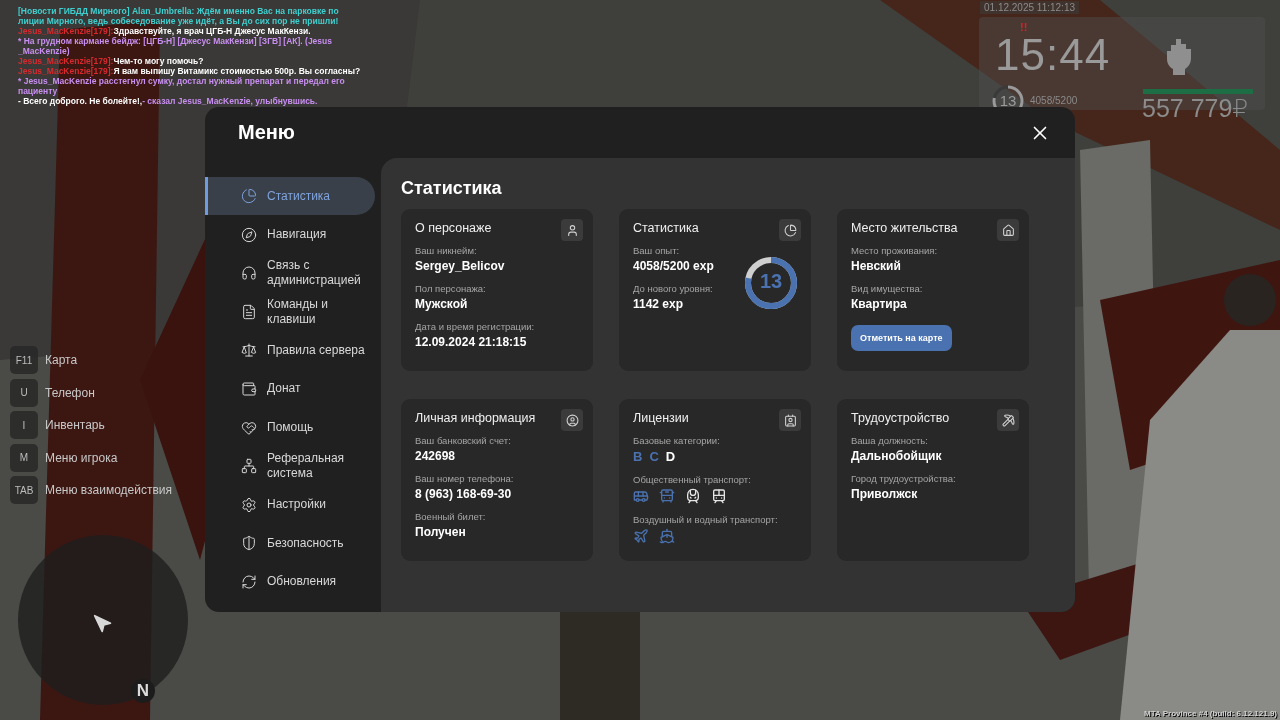 This screenshot has height=720, width=1280. Describe the element at coordinates (904, 228) in the screenshot. I see `card-title: Место жительства` at that location.